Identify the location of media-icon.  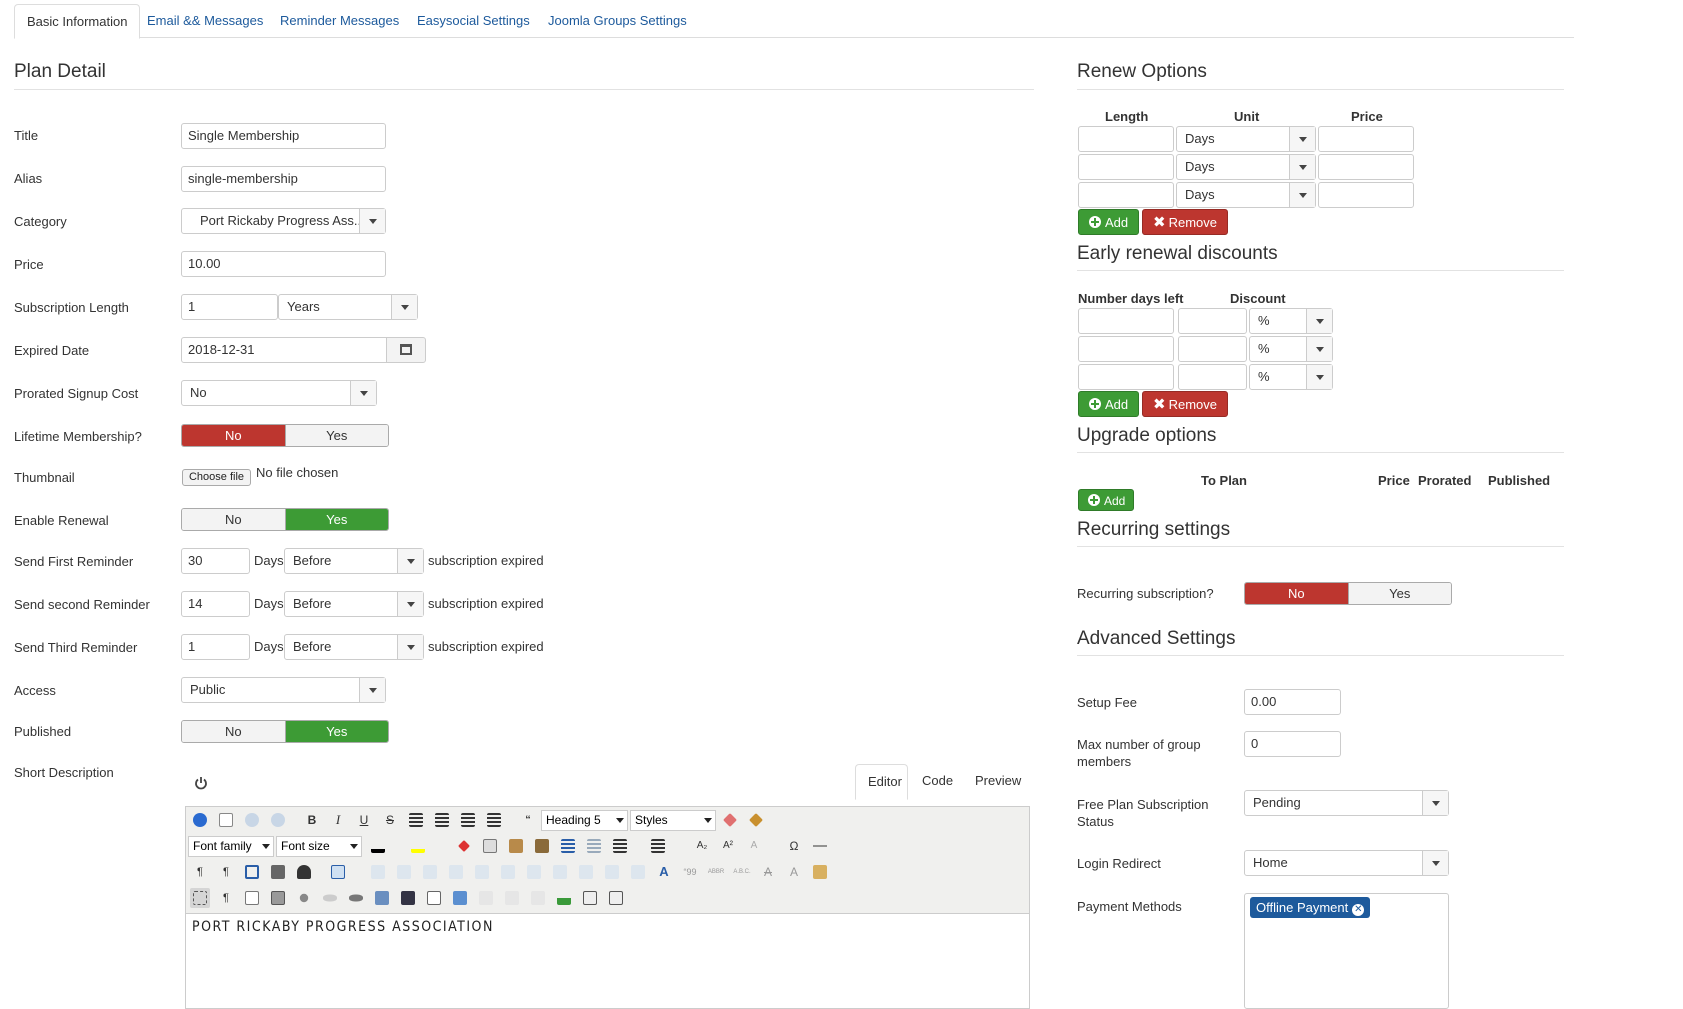
(408, 898).